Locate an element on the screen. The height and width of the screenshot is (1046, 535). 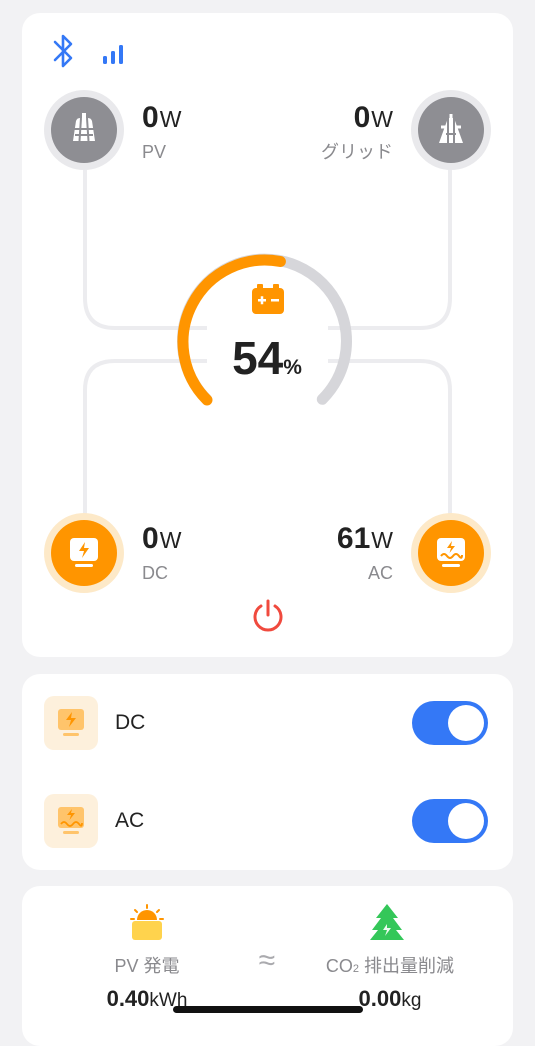
grid-power-value: 0W is located at coordinates (373, 117).